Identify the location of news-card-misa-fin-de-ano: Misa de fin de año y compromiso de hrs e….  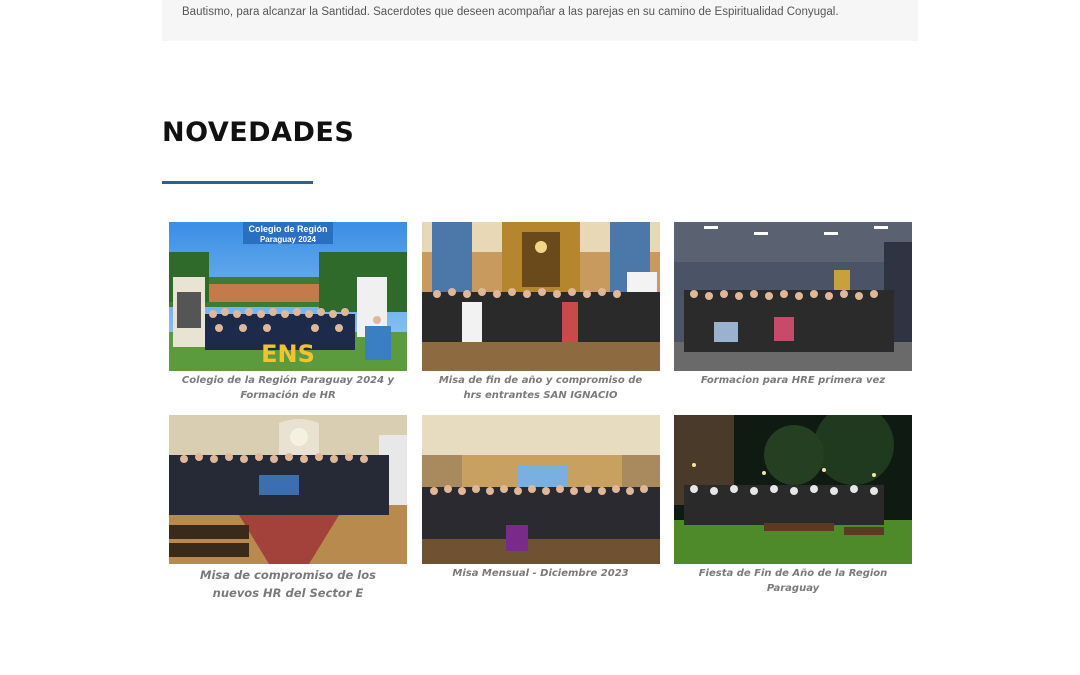
(540, 318).